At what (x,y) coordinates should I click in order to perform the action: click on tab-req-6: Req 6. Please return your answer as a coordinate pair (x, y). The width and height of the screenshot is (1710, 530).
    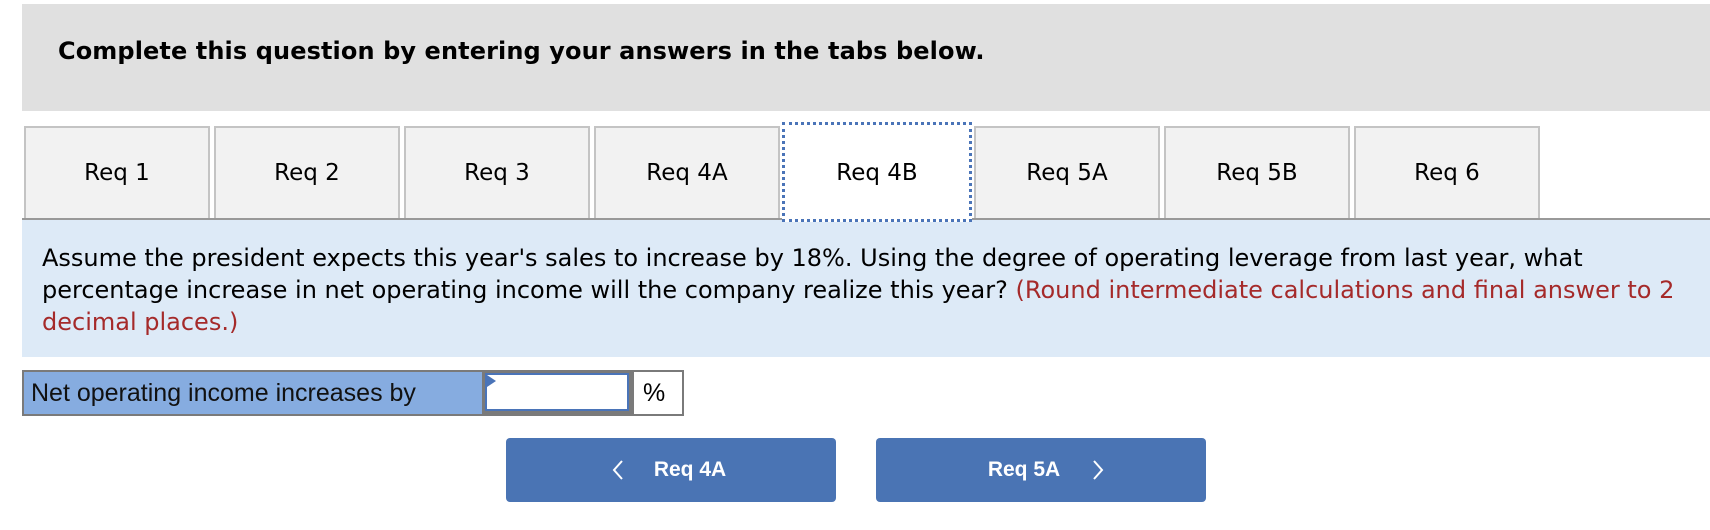
    Looking at the image, I should click on (1447, 173).